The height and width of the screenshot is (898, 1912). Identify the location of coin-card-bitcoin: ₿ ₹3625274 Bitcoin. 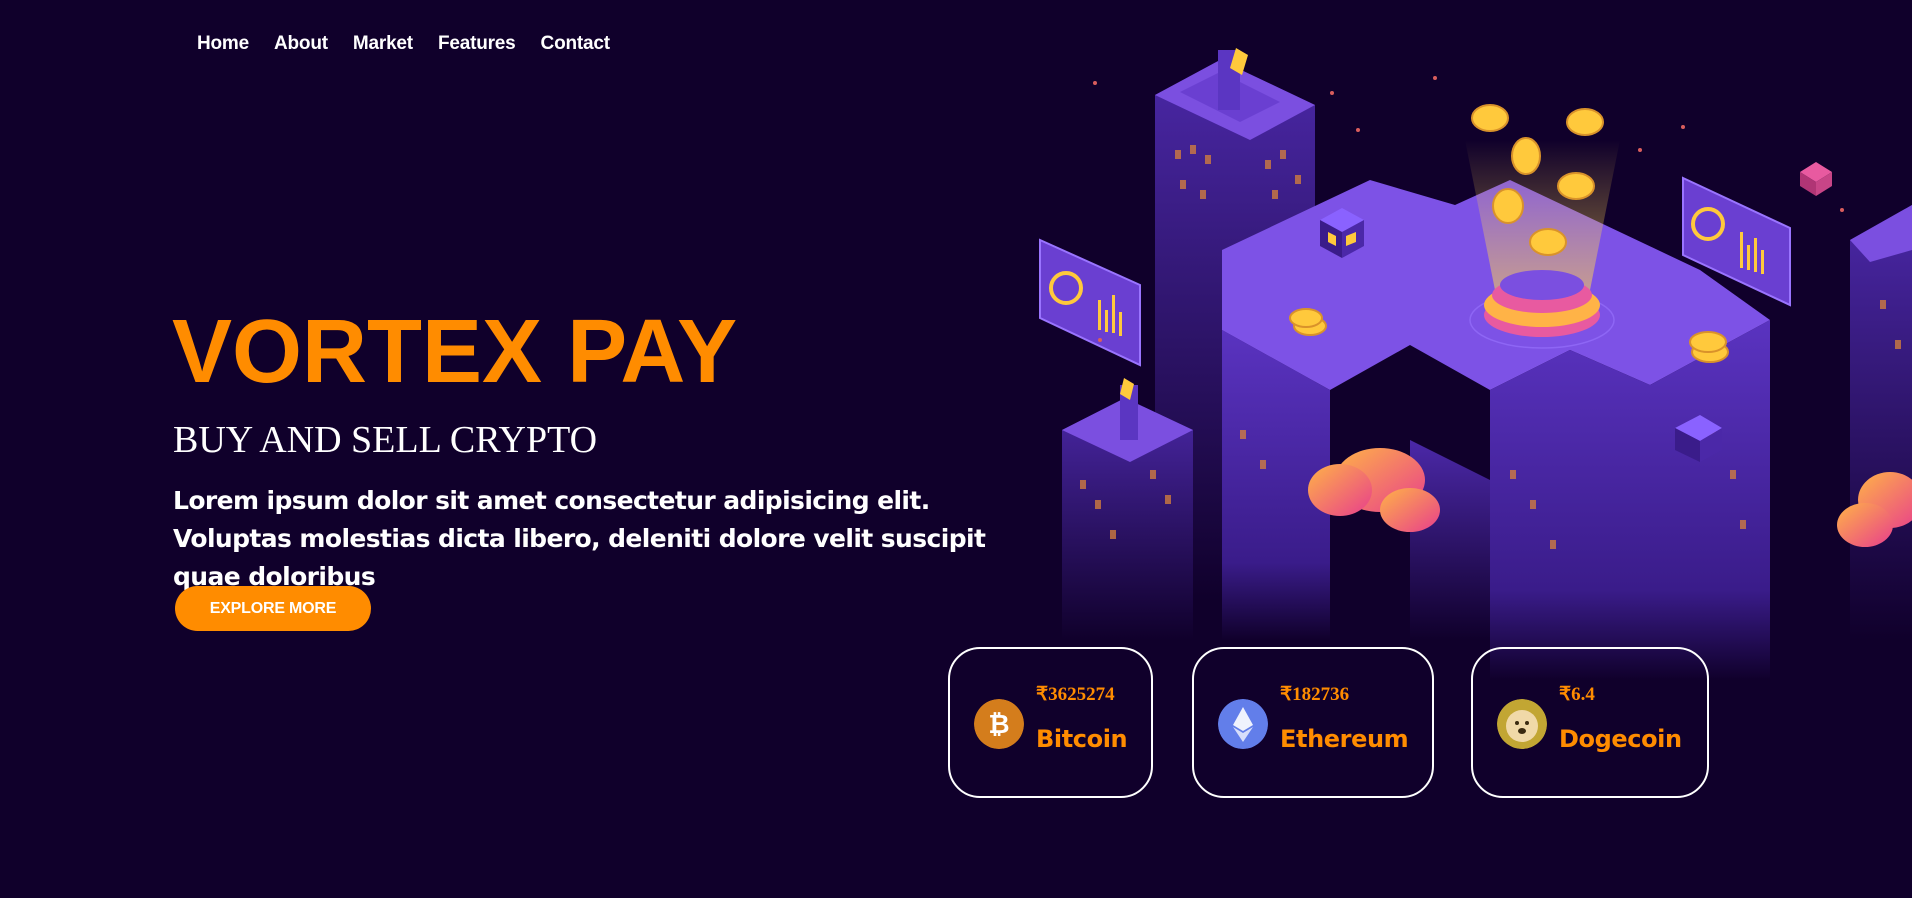
(1050, 722).